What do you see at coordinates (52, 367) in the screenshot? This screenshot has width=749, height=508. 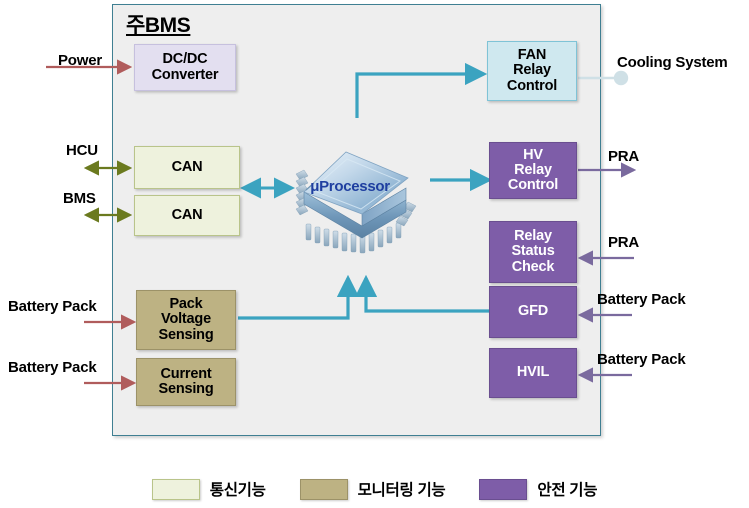 I see `label-battery-pack-current: Battery Pack` at bounding box center [52, 367].